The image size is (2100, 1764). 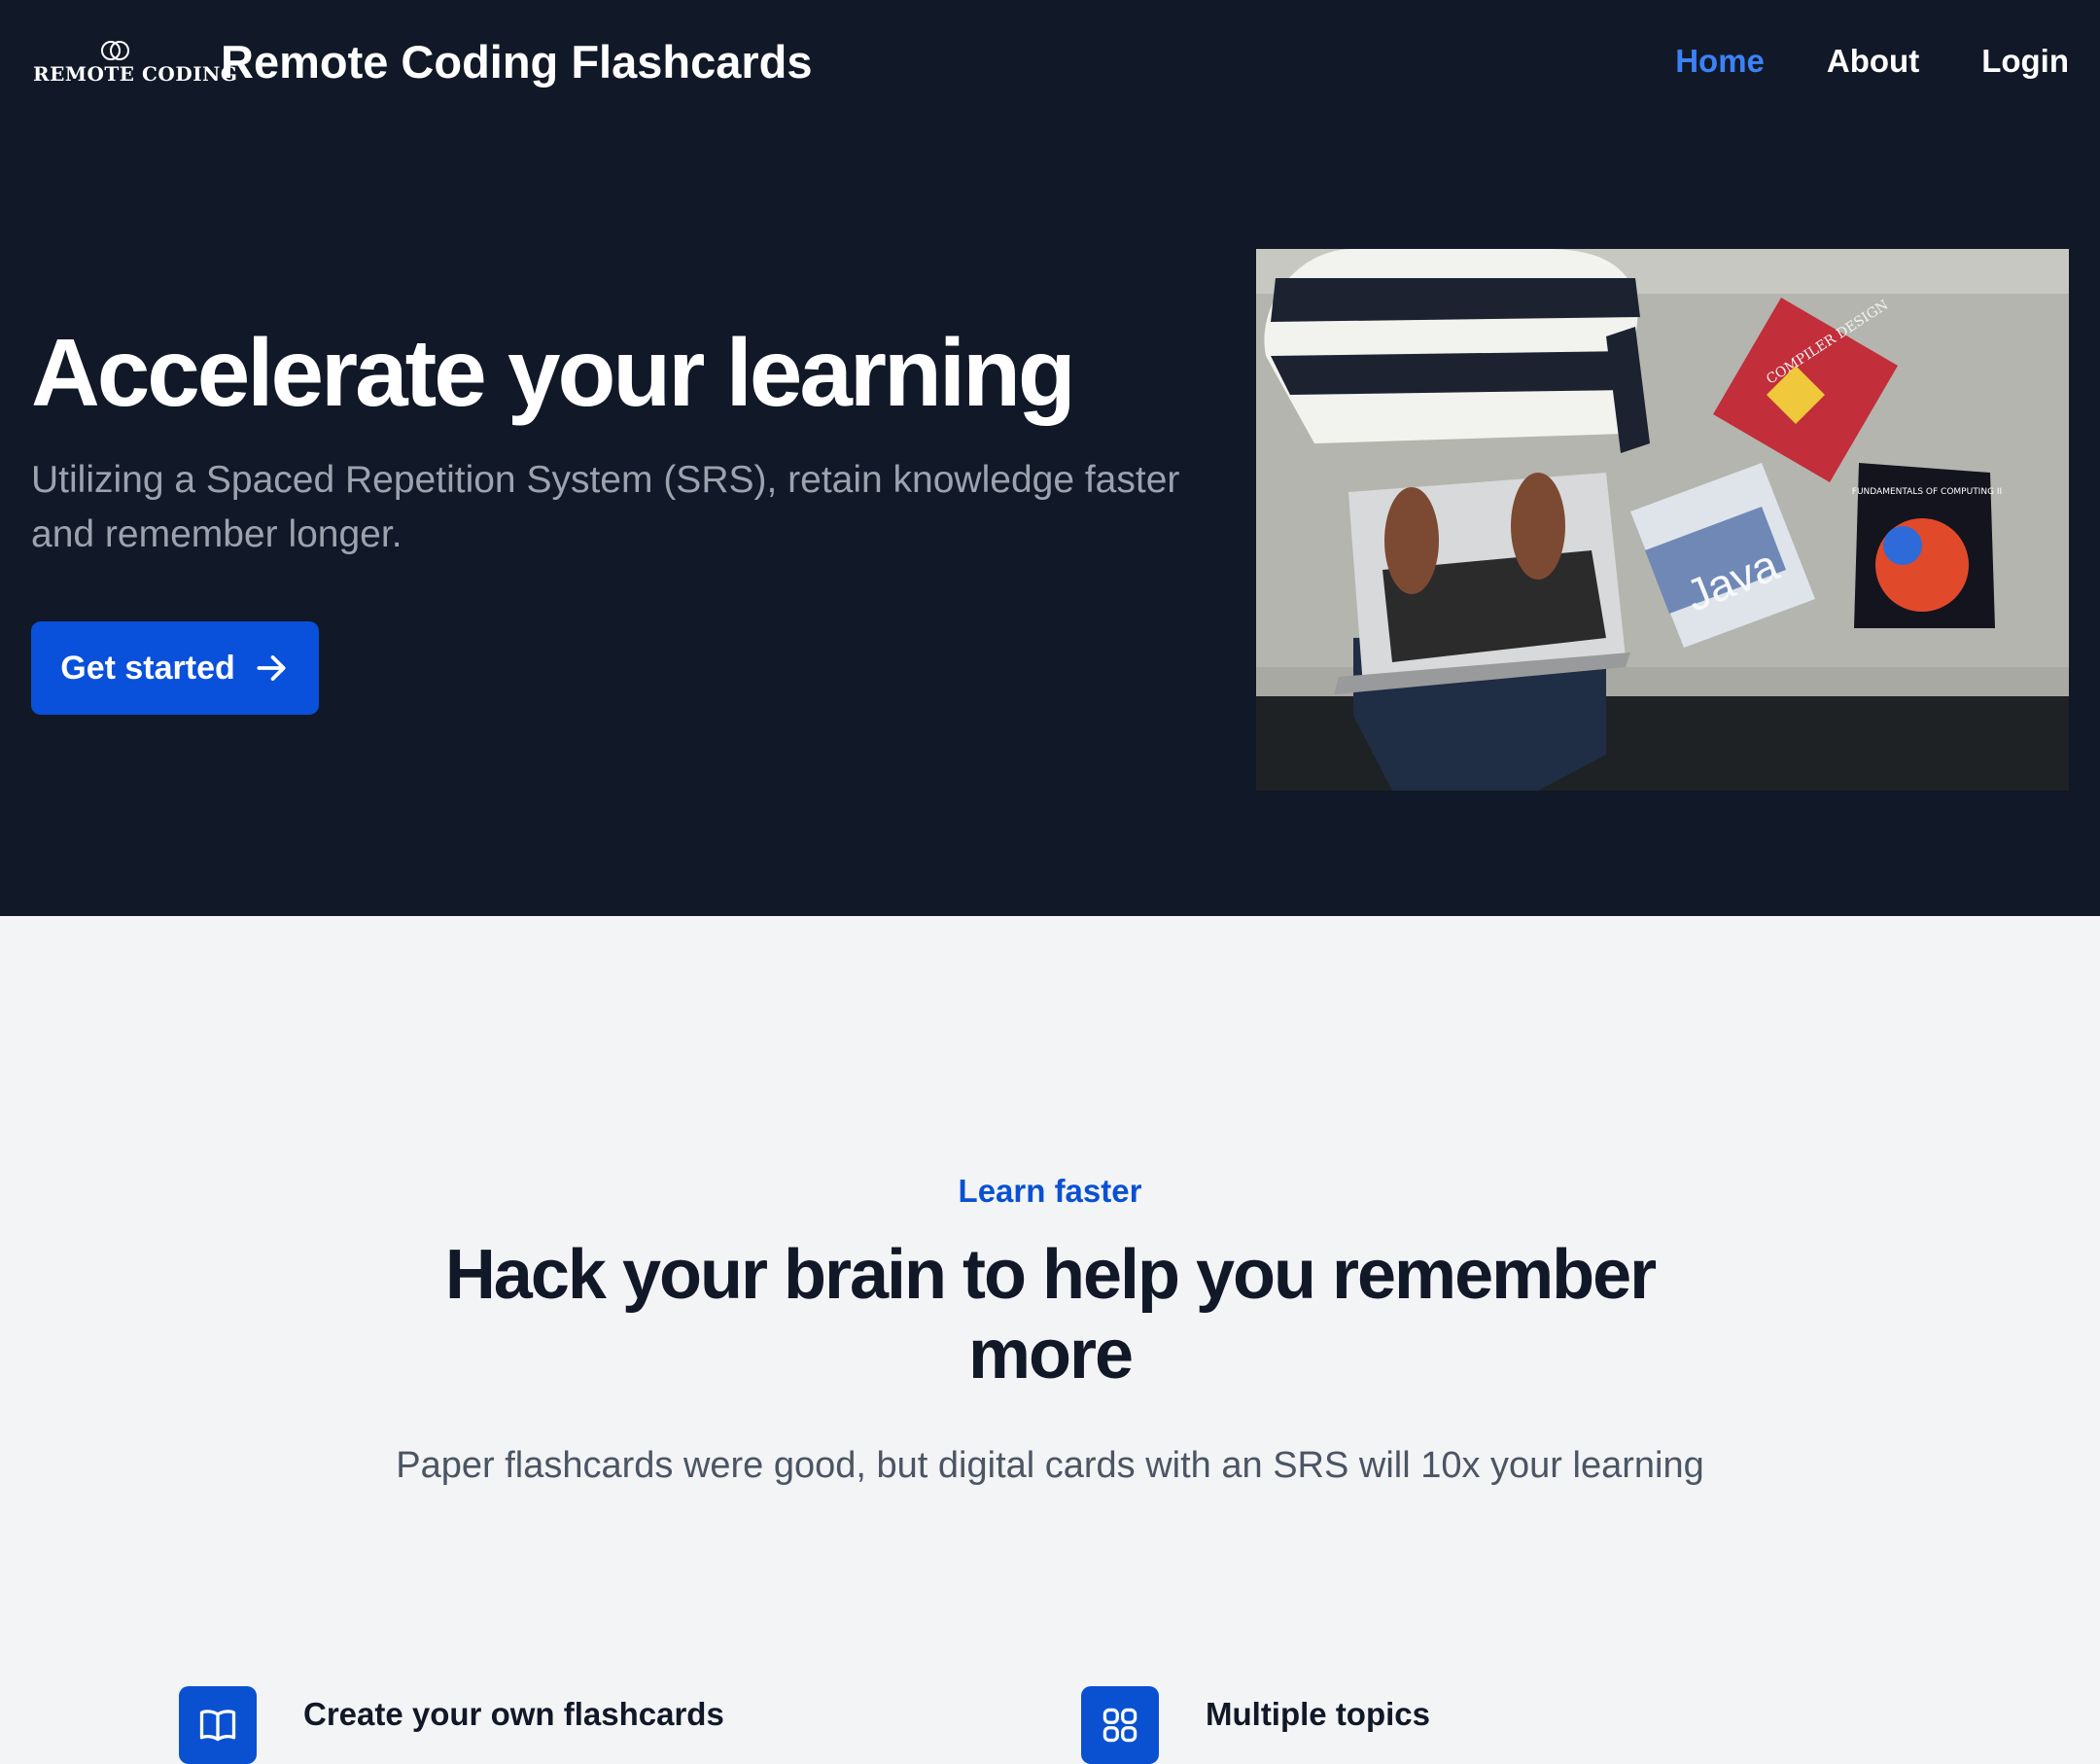 I want to click on nav-about-link: About, so click(x=1873, y=61).